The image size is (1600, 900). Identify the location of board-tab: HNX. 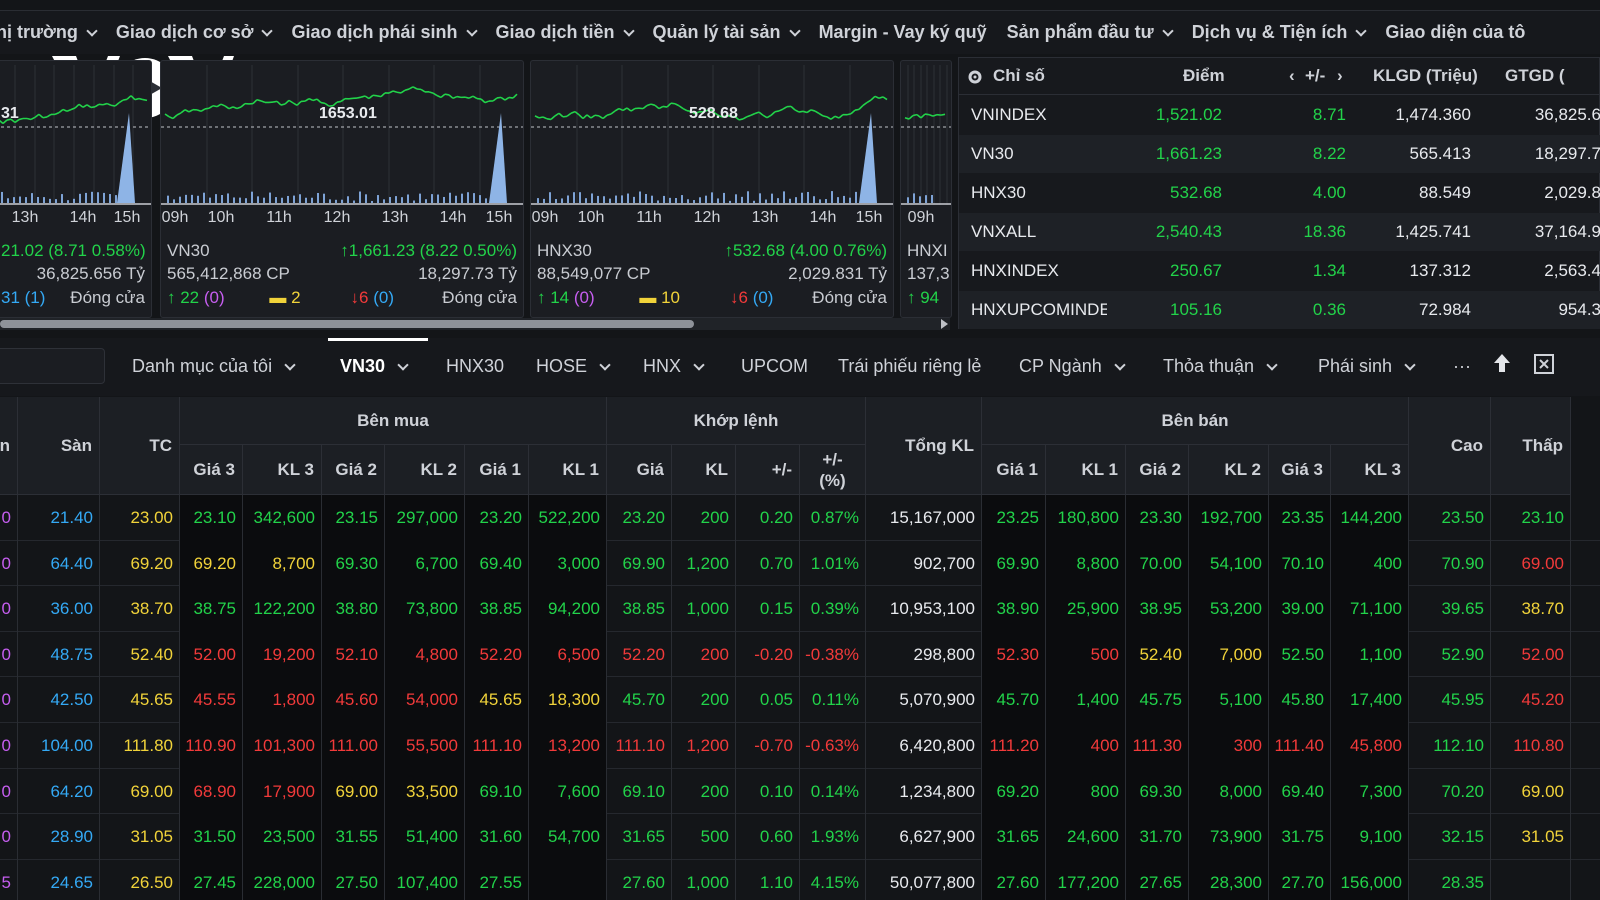
(674, 366).